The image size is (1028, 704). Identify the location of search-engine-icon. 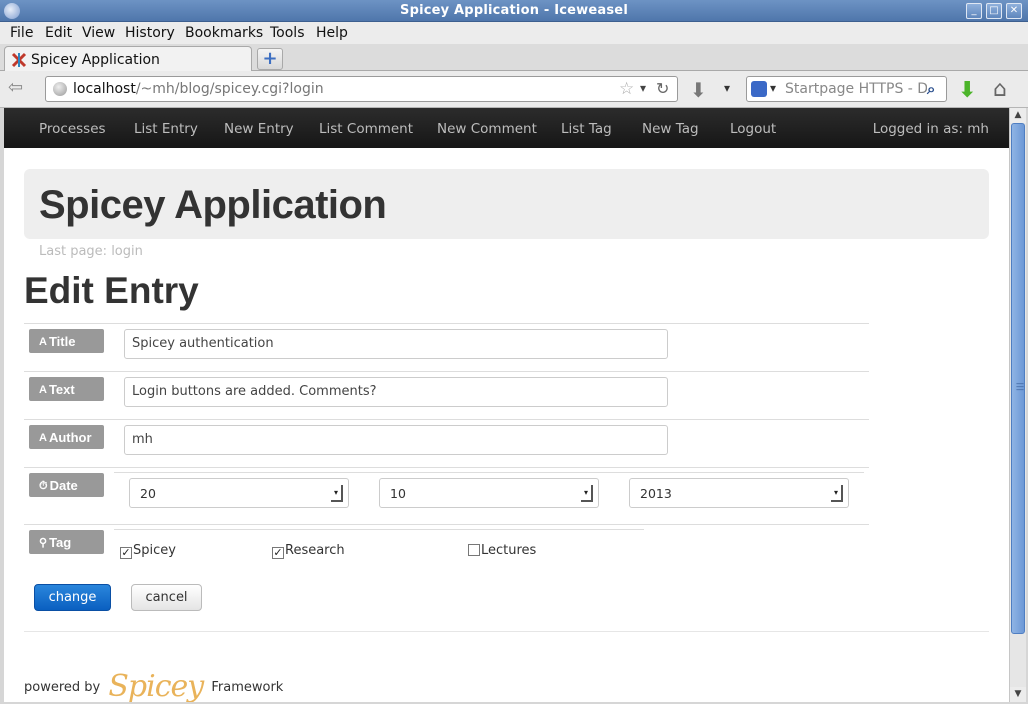
(759, 89).